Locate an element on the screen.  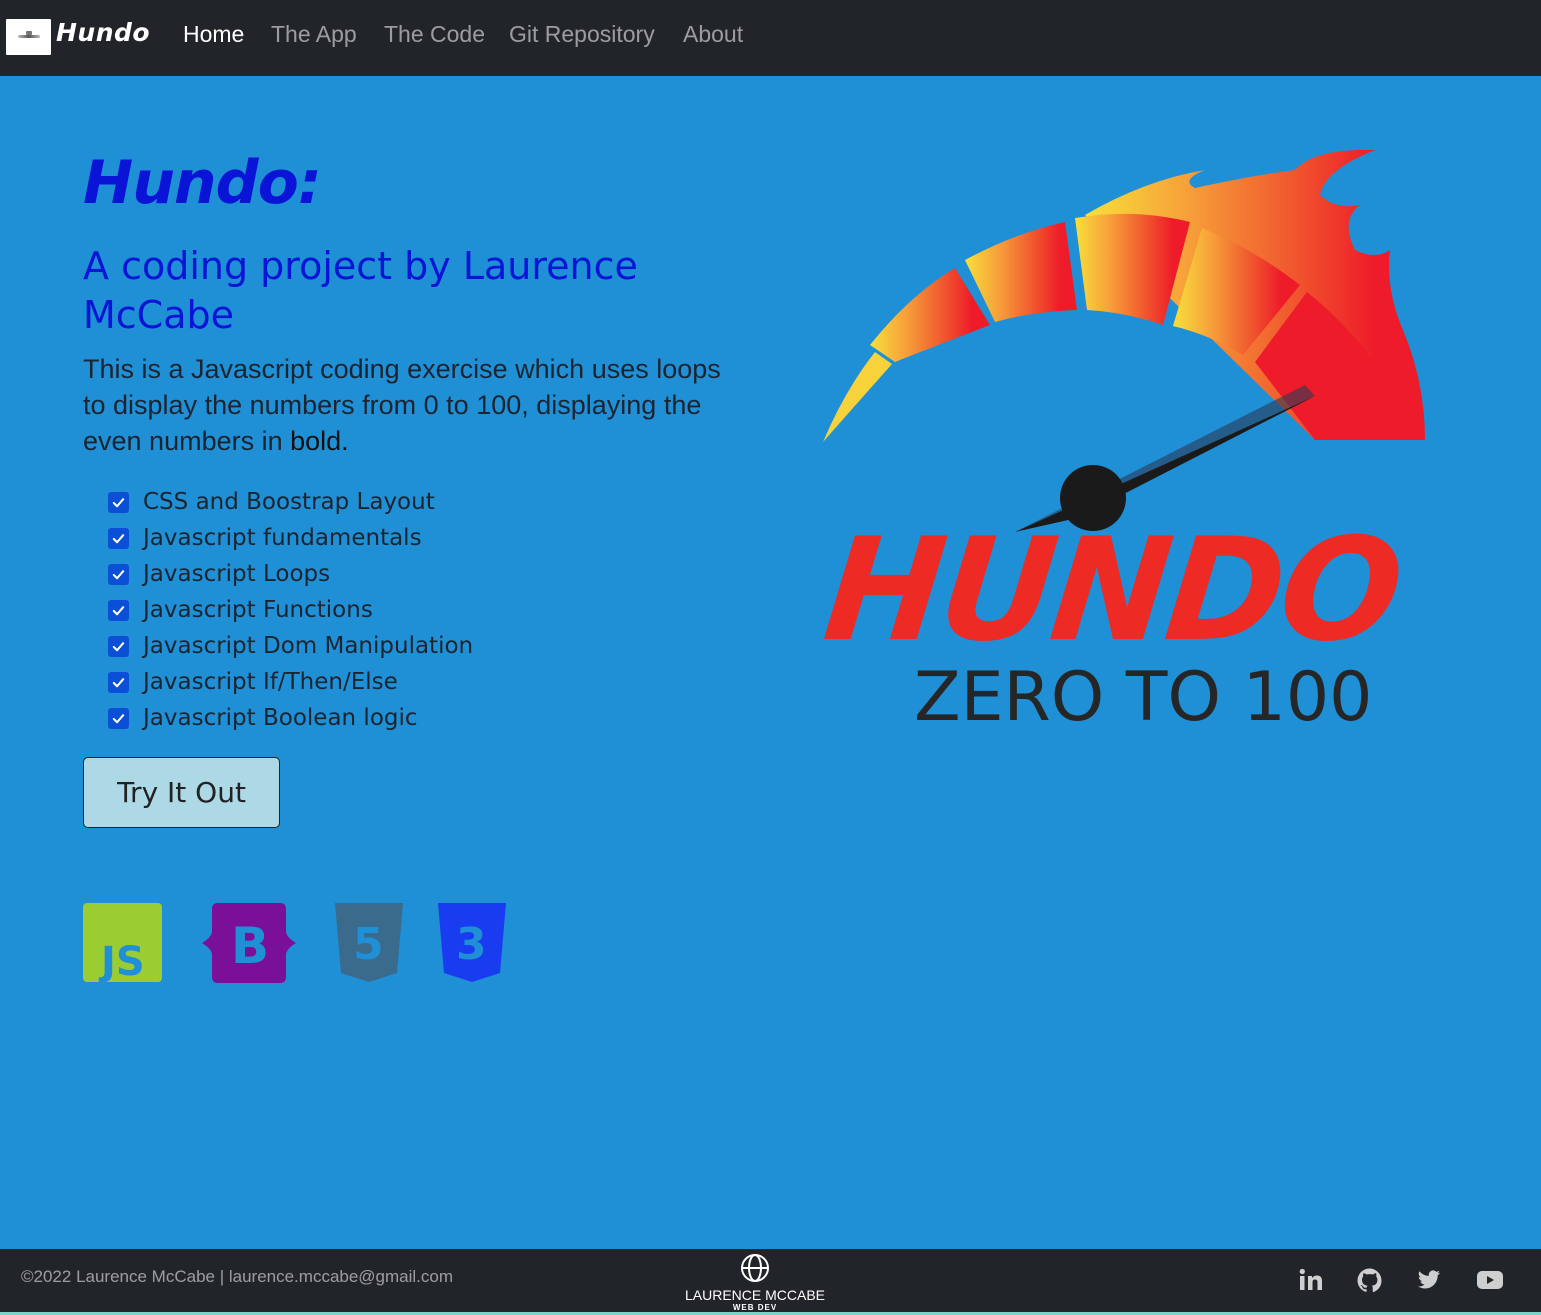
footer-brand-subtitle: WEB DEV is located at coordinates (755, 1307).